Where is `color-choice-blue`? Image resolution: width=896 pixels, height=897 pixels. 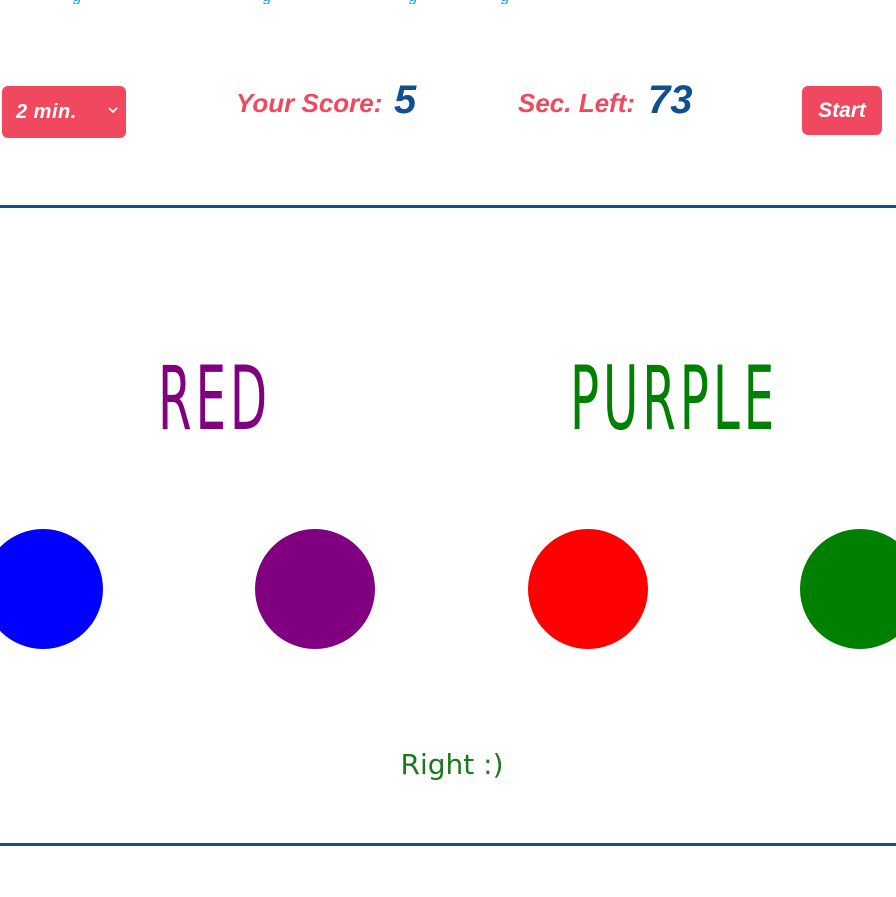
color-choice-blue is located at coordinates (51, 589).